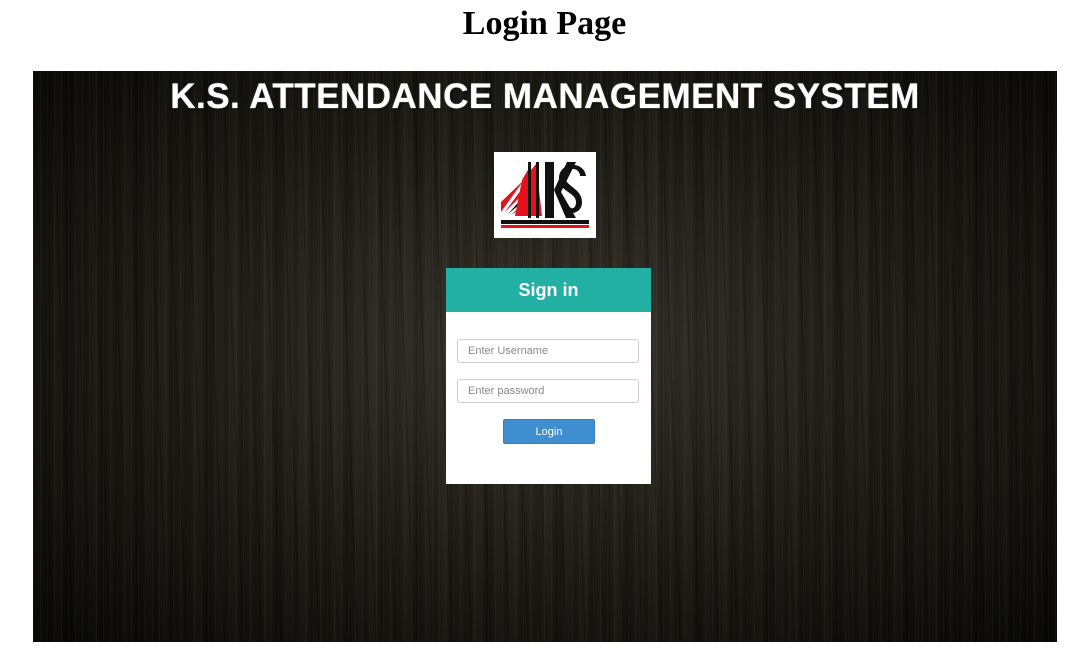  Describe the element at coordinates (548, 376) in the screenshot. I see `login-card: Sign in Login` at that location.